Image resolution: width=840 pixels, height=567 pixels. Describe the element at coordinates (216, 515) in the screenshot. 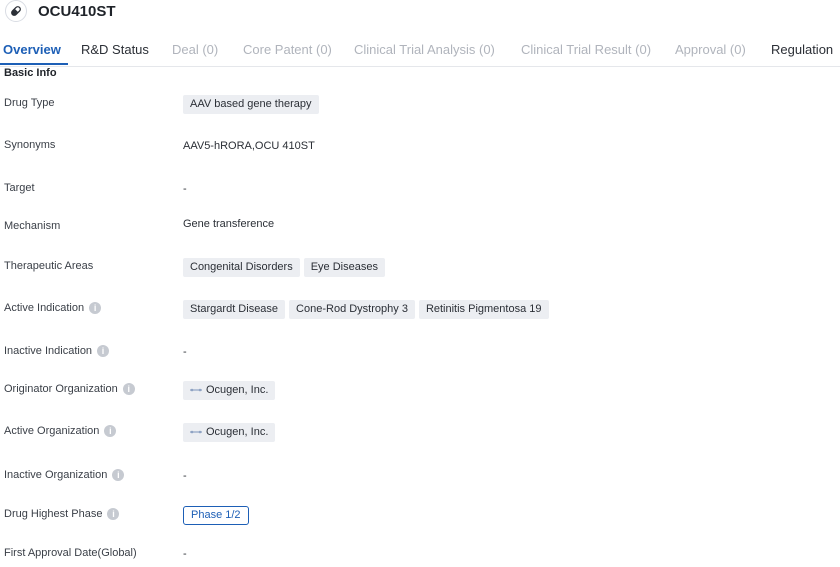

I see `phase-badge: Phase 1/2` at that location.